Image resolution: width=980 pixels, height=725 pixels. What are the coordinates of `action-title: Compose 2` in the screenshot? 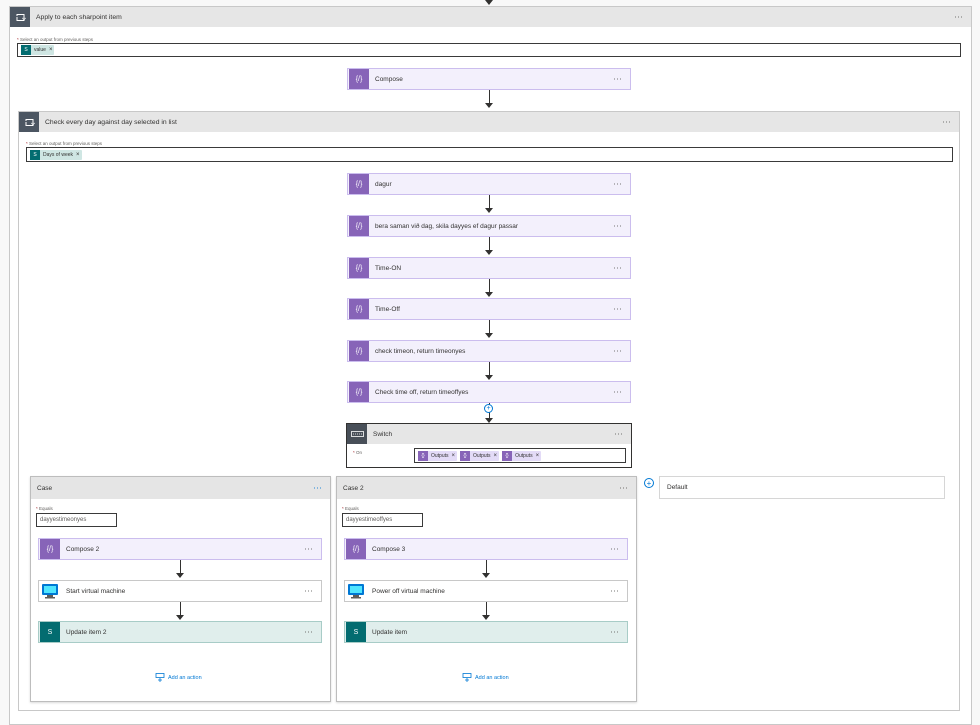 It's located at (83, 549).